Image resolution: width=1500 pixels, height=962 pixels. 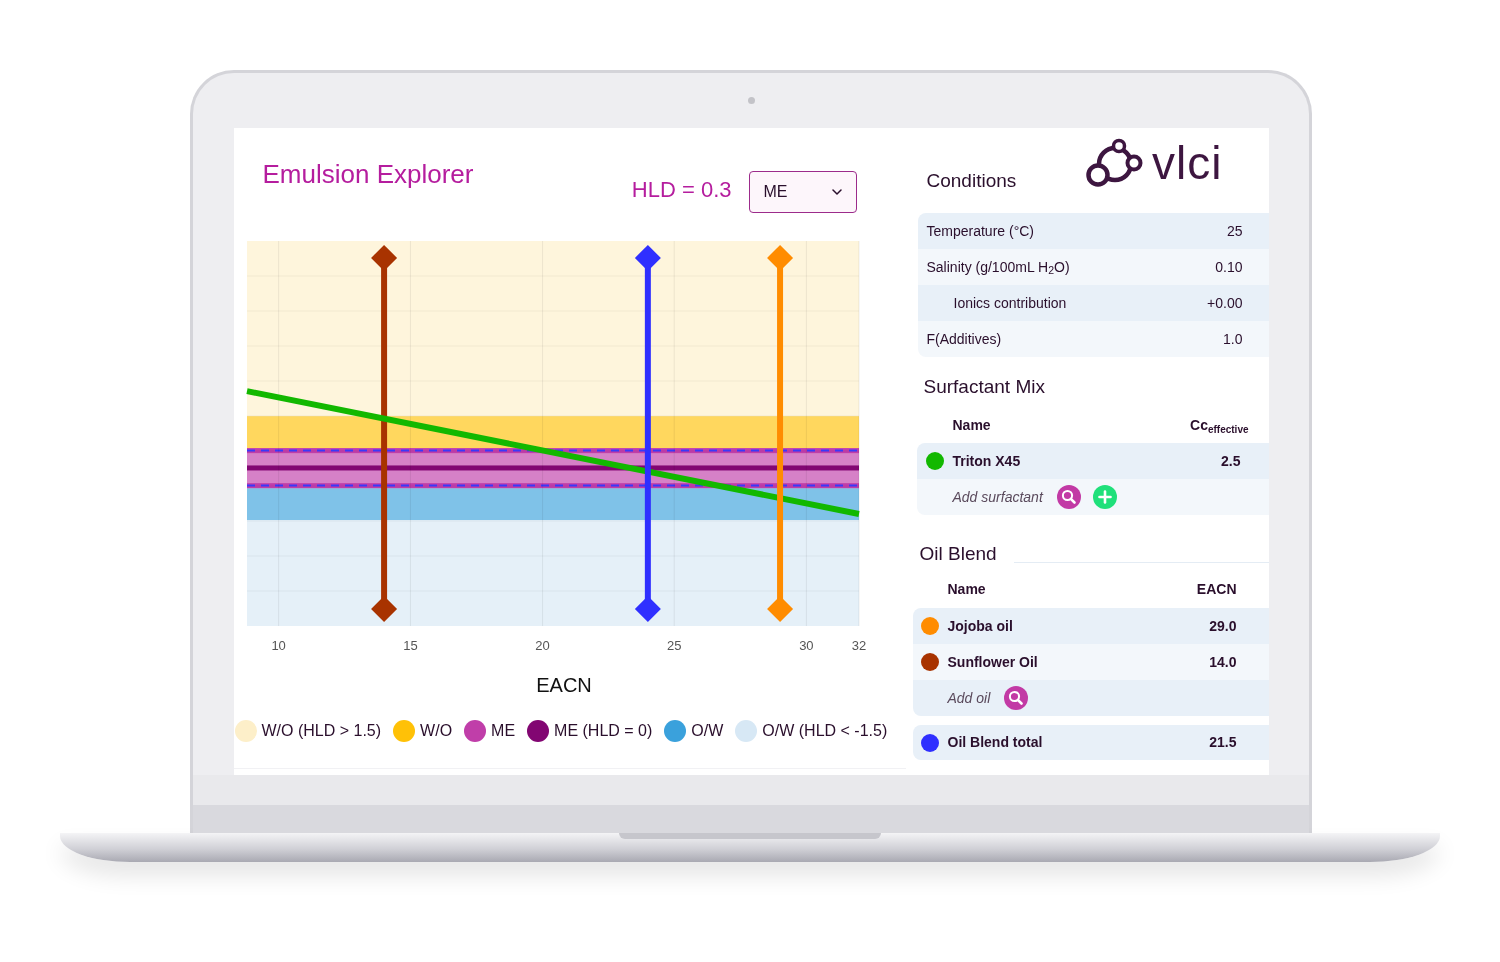 What do you see at coordinates (836, 192) in the screenshot?
I see `chevron-down-icon` at bounding box center [836, 192].